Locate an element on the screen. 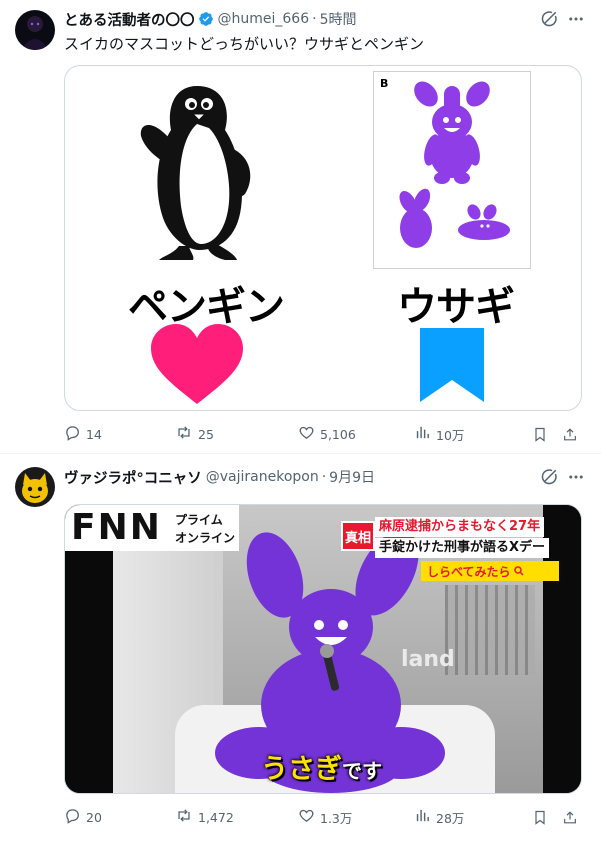 This screenshot has width=601, height=842. like-button: 1.3万 is located at coordinates (325, 817).